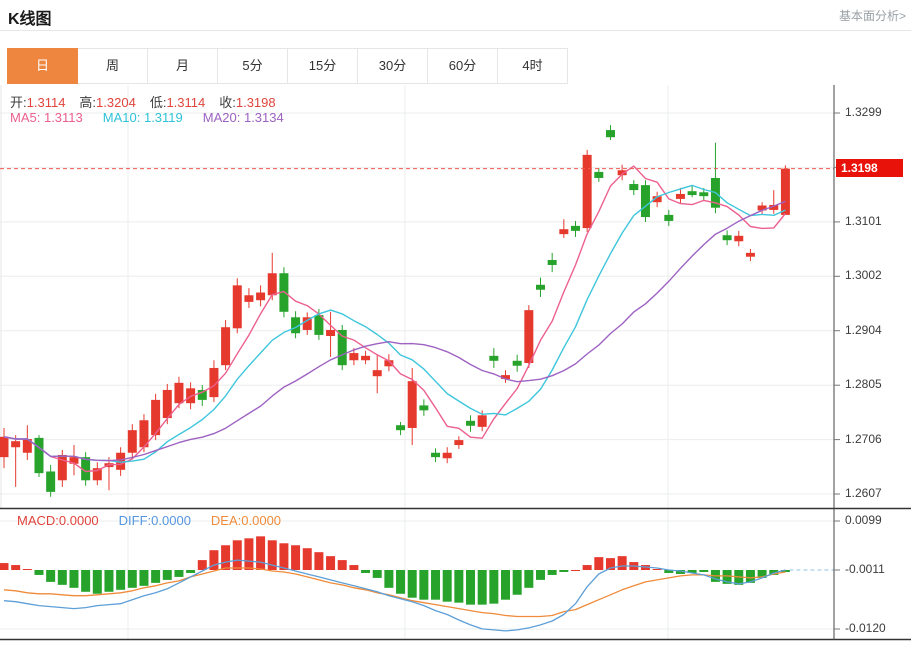 This screenshot has height=645, width=911. What do you see at coordinates (112, 66) in the screenshot?
I see `tab-week: 周` at bounding box center [112, 66].